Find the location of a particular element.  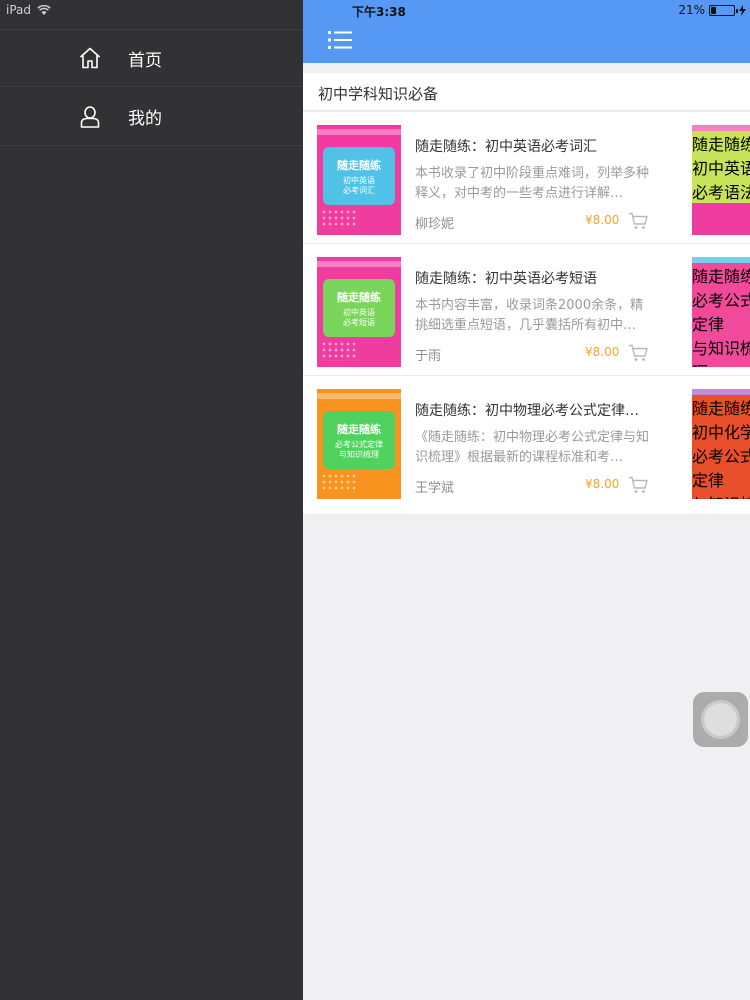

menu-item-label: 首页 is located at coordinates (145, 60).